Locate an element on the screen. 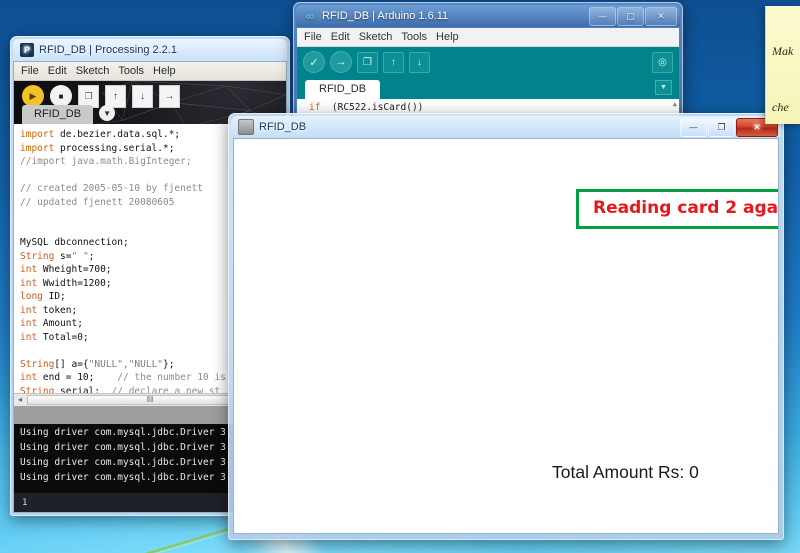  processing-logo-icon: P is located at coordinates (27, 50).